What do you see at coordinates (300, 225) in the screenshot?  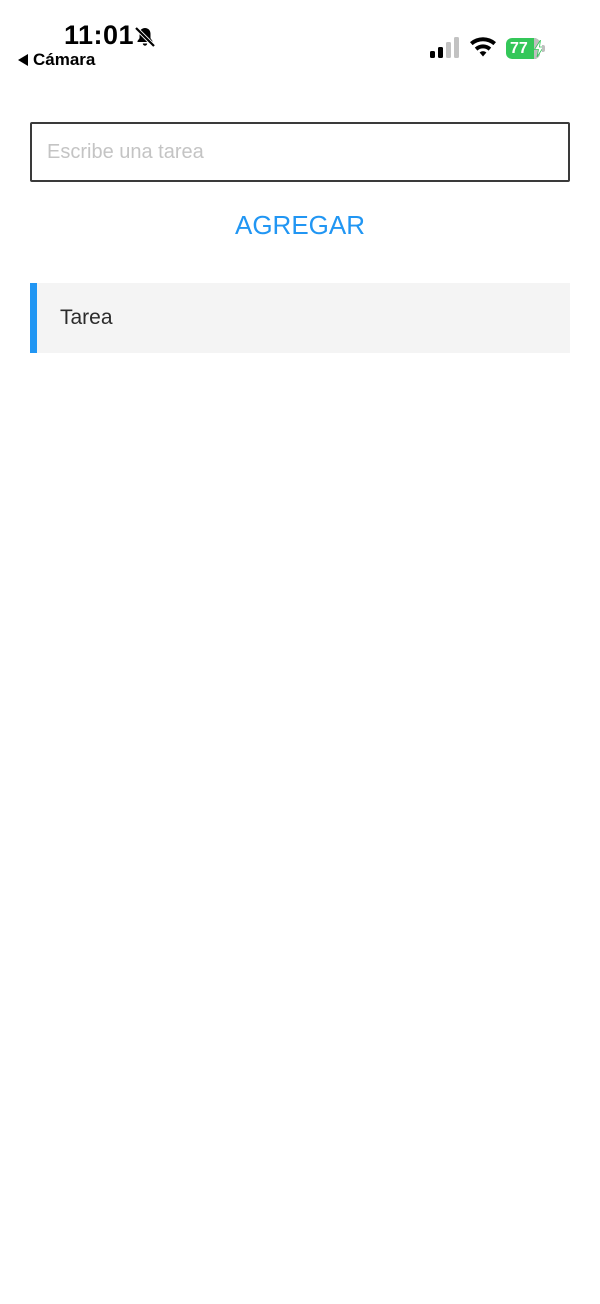 I see `add-task-button: AGREGAR` at bounding box center [300, 225].